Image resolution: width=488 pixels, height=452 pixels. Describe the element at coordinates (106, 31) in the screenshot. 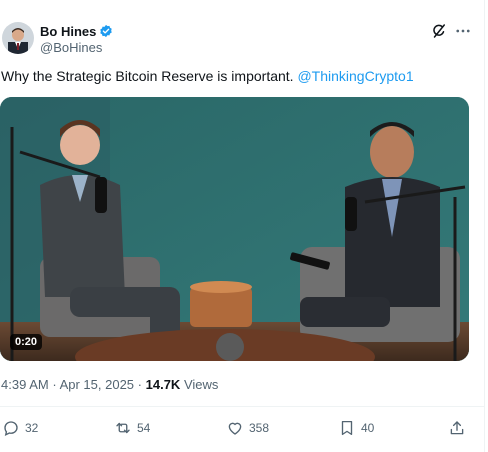

I see `verified-badge-icon` at that location.